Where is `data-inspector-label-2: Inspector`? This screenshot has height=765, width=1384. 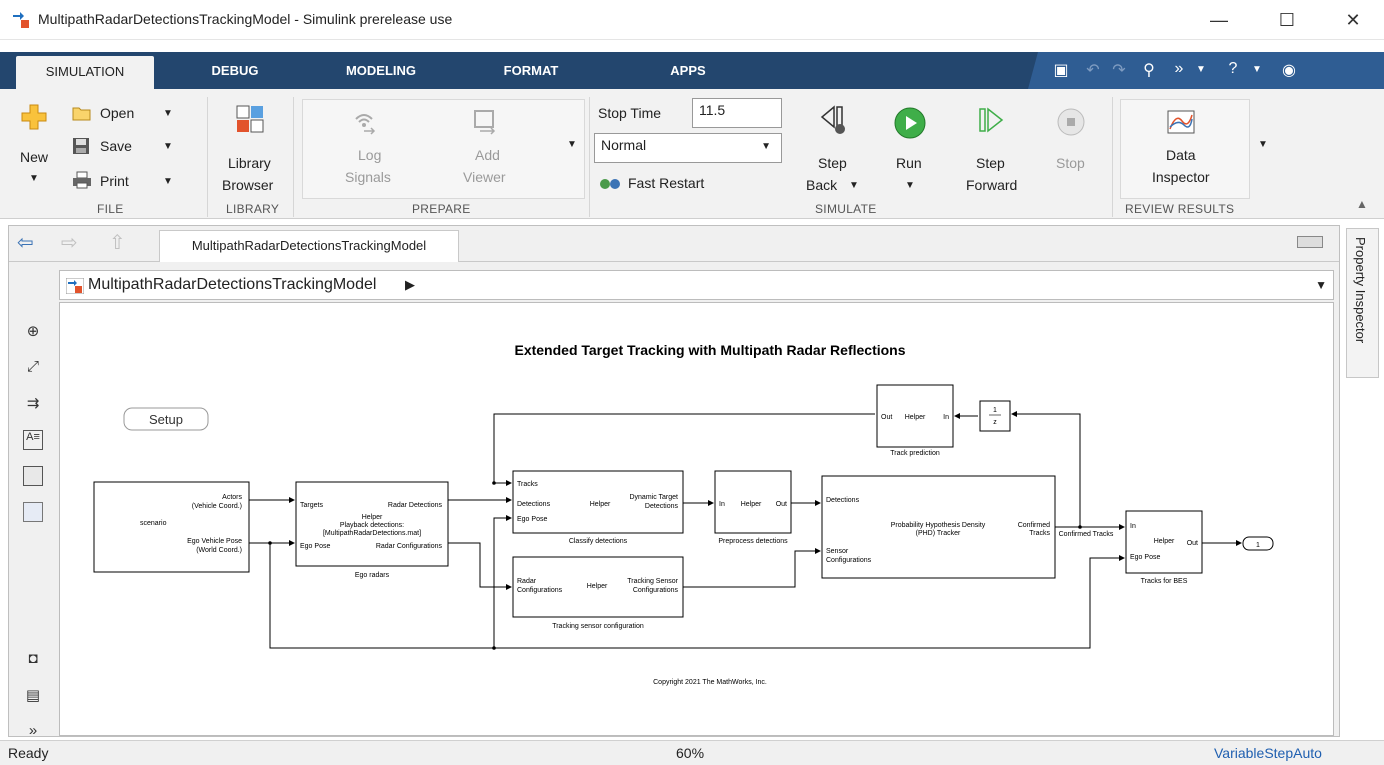
data-inspector-label-2: Inspector is located at coordinates (1181, 177).